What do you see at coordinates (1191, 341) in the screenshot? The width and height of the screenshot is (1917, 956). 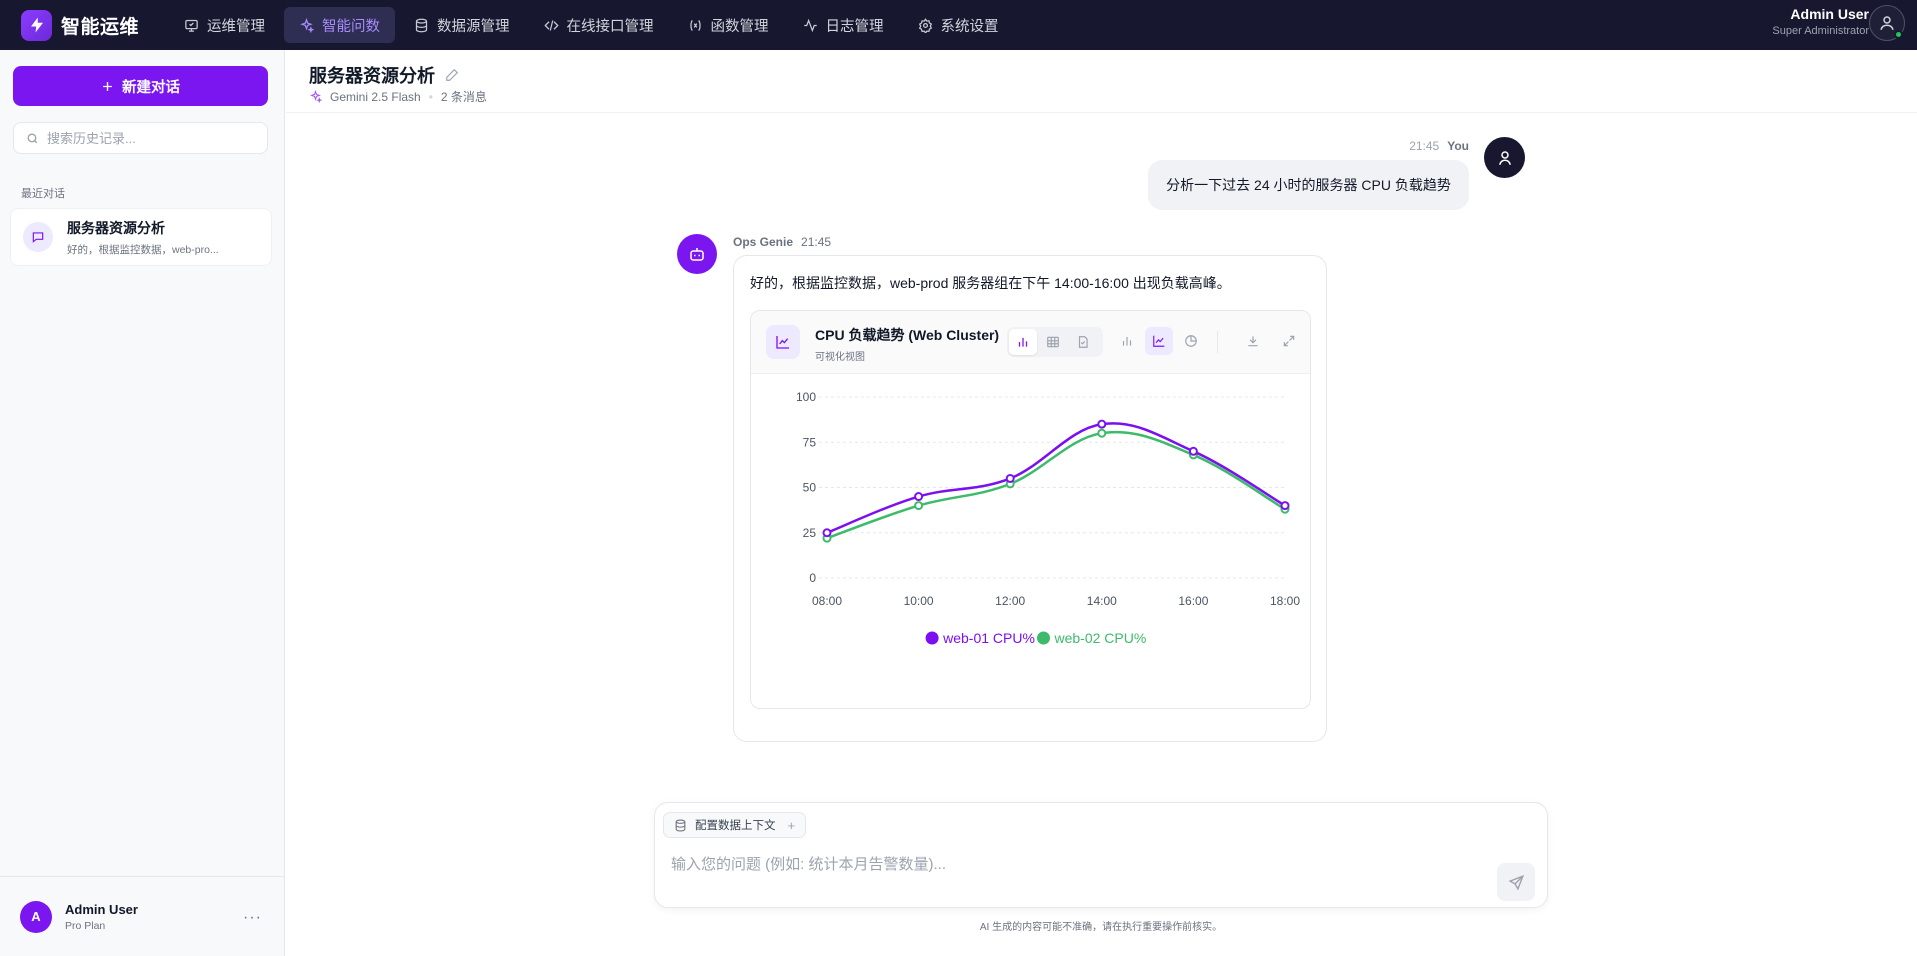 I see `pie-type-button` at bounding box center [1191, 341].